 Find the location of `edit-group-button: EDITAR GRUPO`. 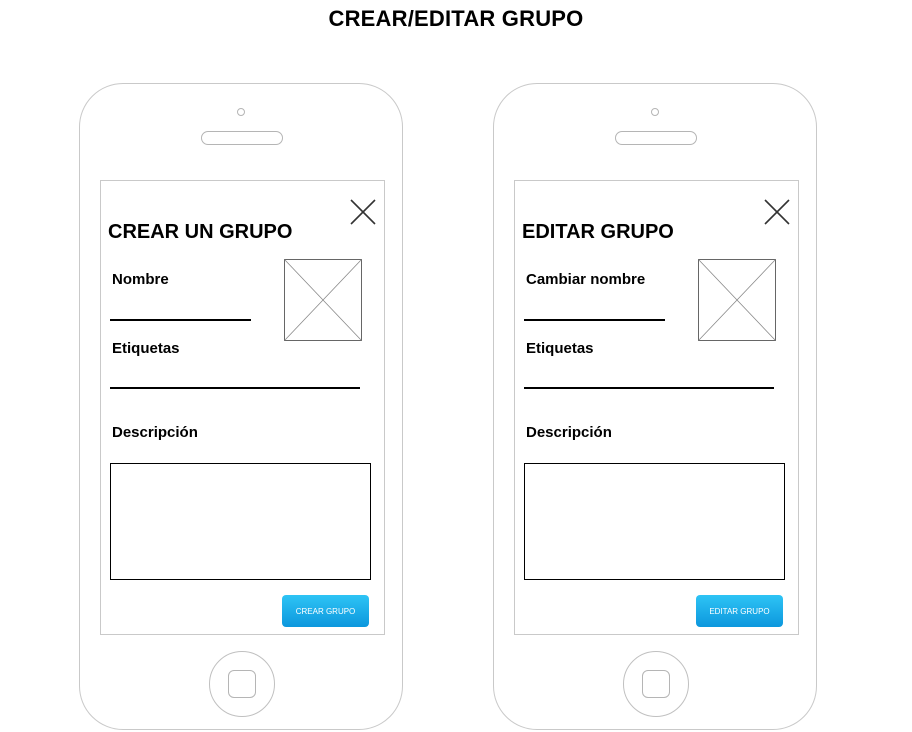

edit-group-button: EDITAR GRUPO is located at coordinates (739, 611).